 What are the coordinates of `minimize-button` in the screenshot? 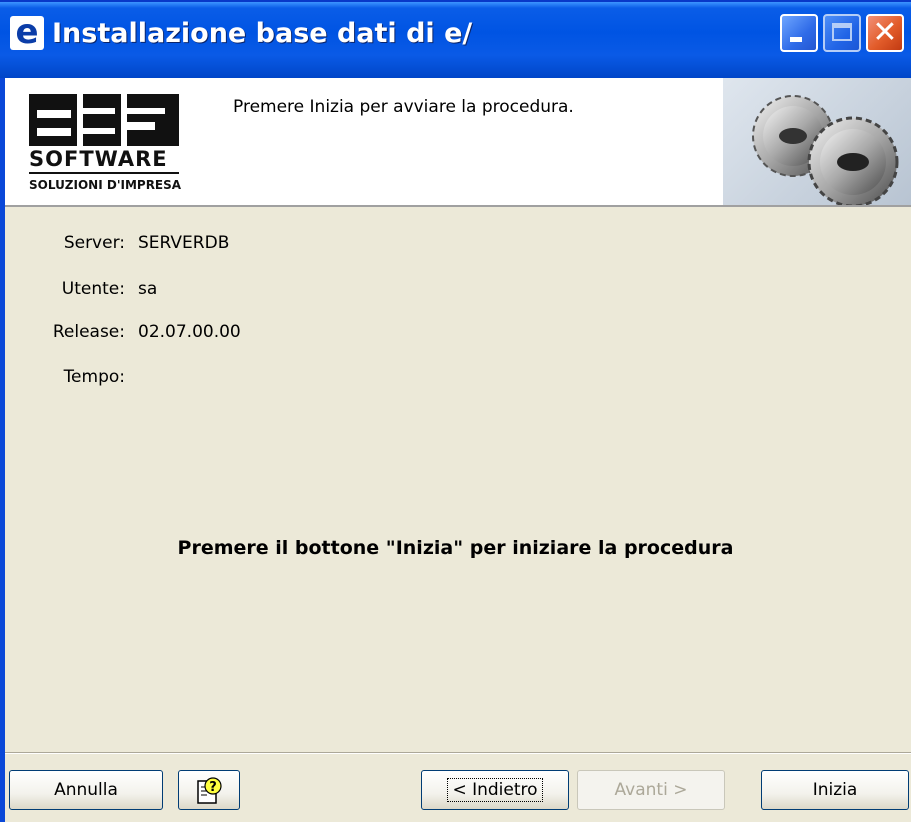 It's located at (799, 33).